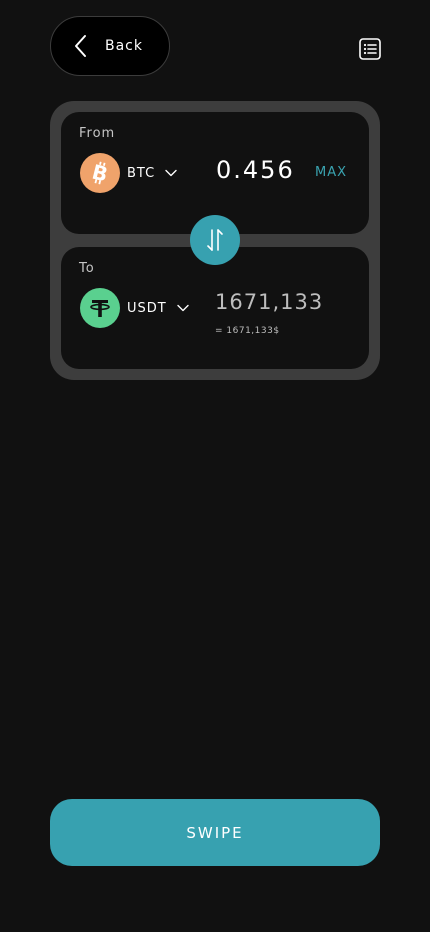  Describe the element at coordinates (370, 49) in the screenshot. I see `transaction-list-icon` at that location.